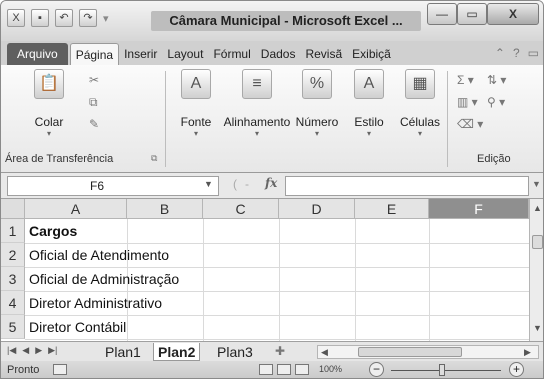  Describe the element at coordinates (537, 242) in the screenshot. I see `vertical-scroll-thumb` at that location.